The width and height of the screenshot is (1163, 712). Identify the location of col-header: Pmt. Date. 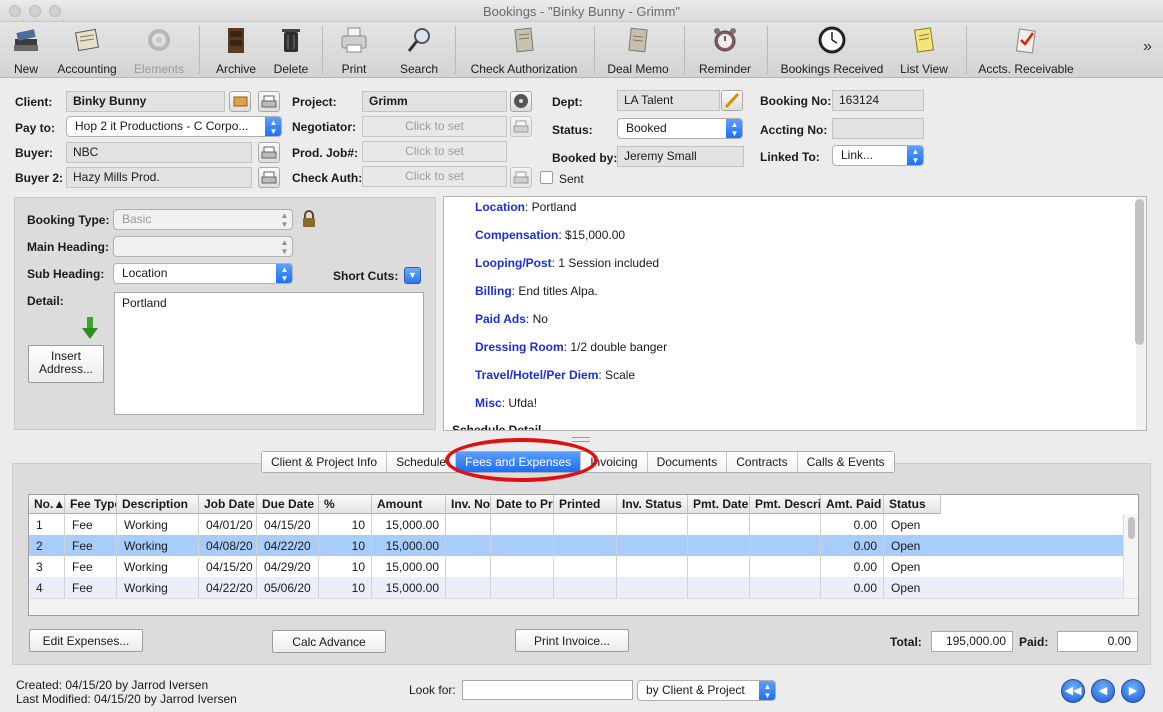
(719, 504).